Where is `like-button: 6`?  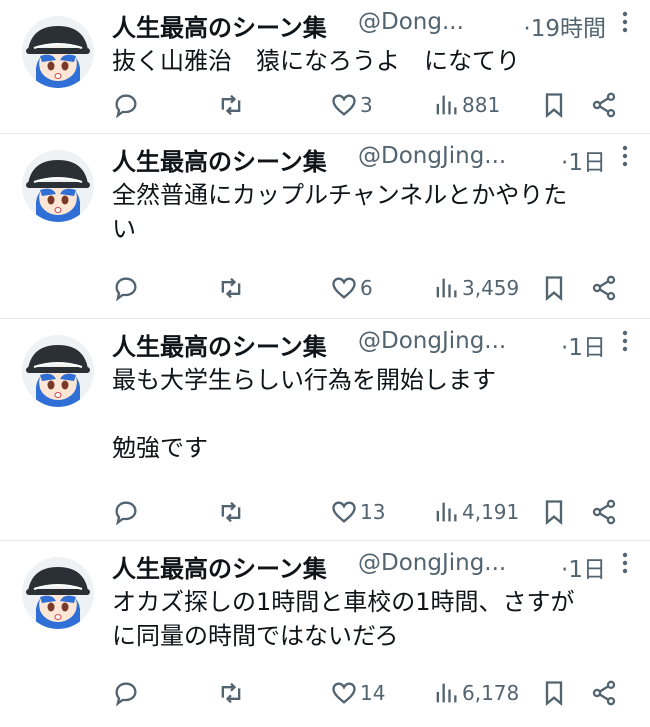
like-button: 6 is located at coordinates (351, 288).